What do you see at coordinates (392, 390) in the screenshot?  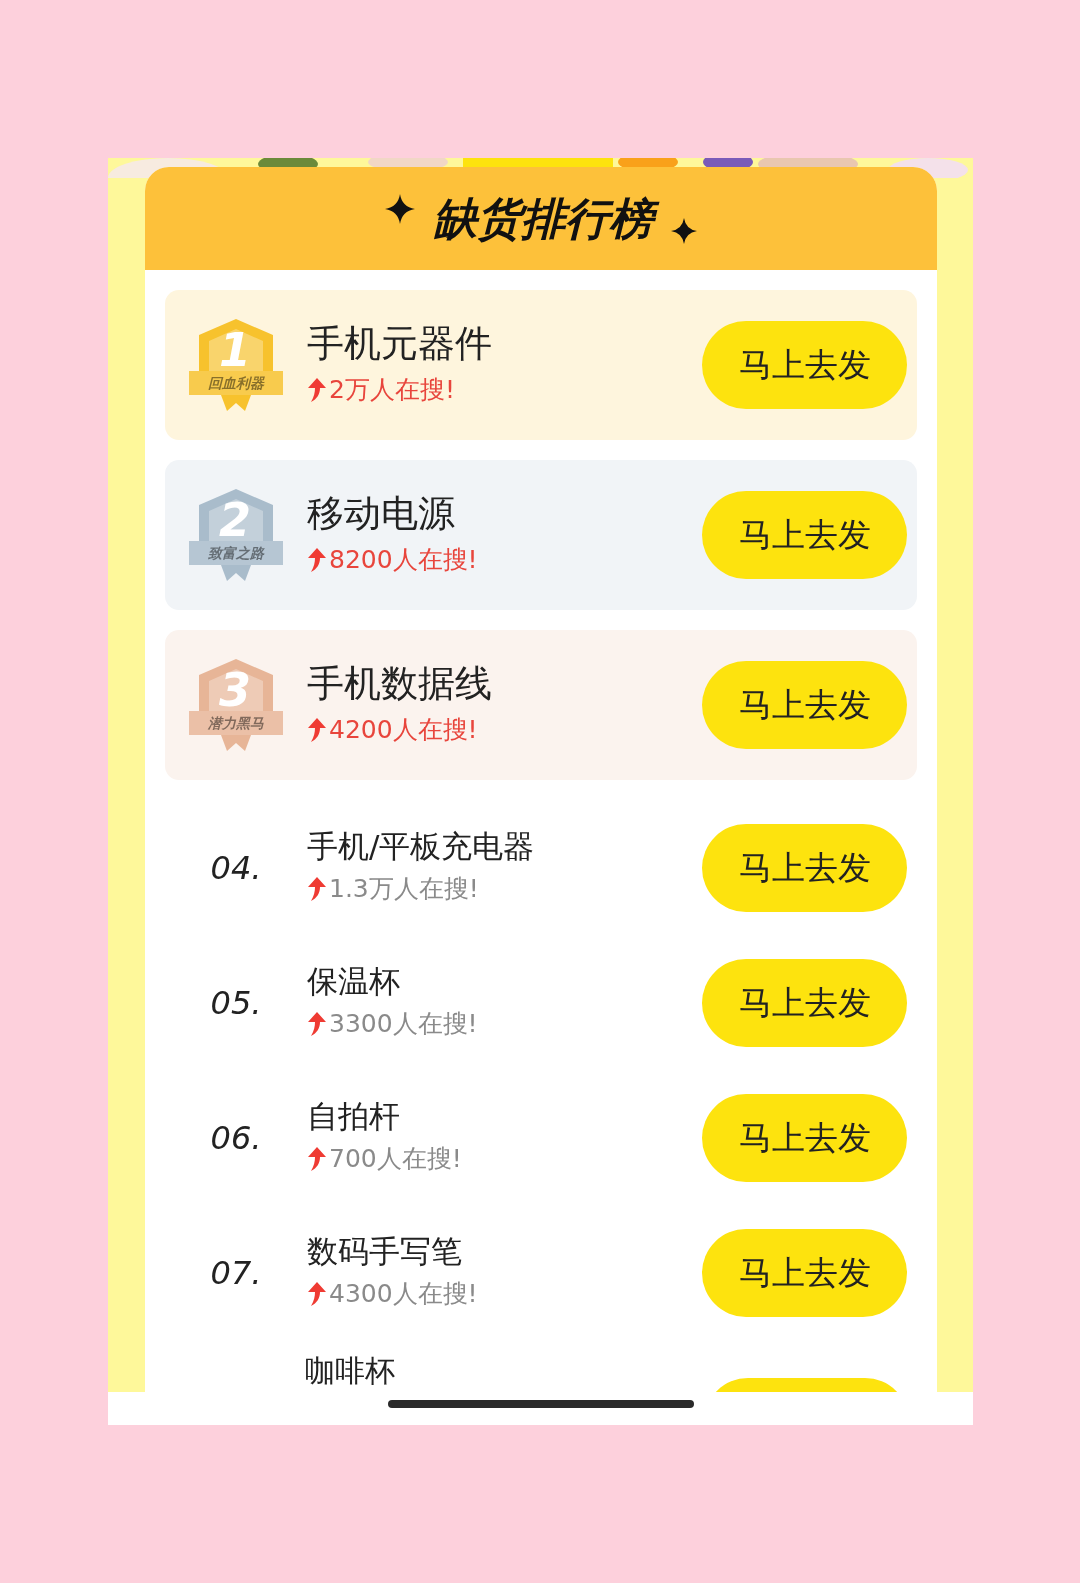 I see `search-count: 2万人在搜!` at bounding box center [392, 390].